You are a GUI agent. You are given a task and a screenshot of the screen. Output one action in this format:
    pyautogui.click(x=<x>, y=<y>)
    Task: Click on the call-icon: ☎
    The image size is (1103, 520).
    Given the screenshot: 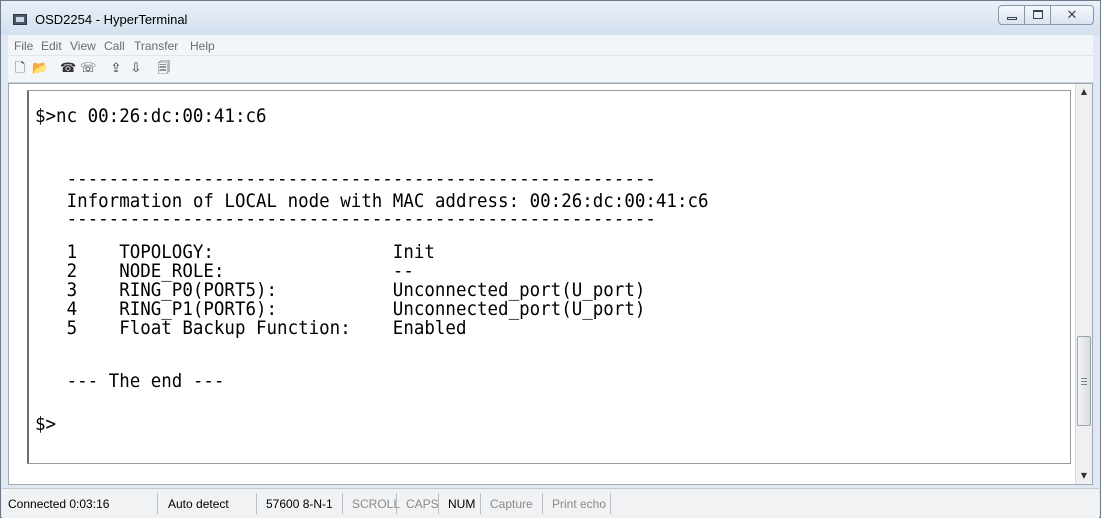 What is the action you would take?
    pyautogui.click(x=68, y=69)
    